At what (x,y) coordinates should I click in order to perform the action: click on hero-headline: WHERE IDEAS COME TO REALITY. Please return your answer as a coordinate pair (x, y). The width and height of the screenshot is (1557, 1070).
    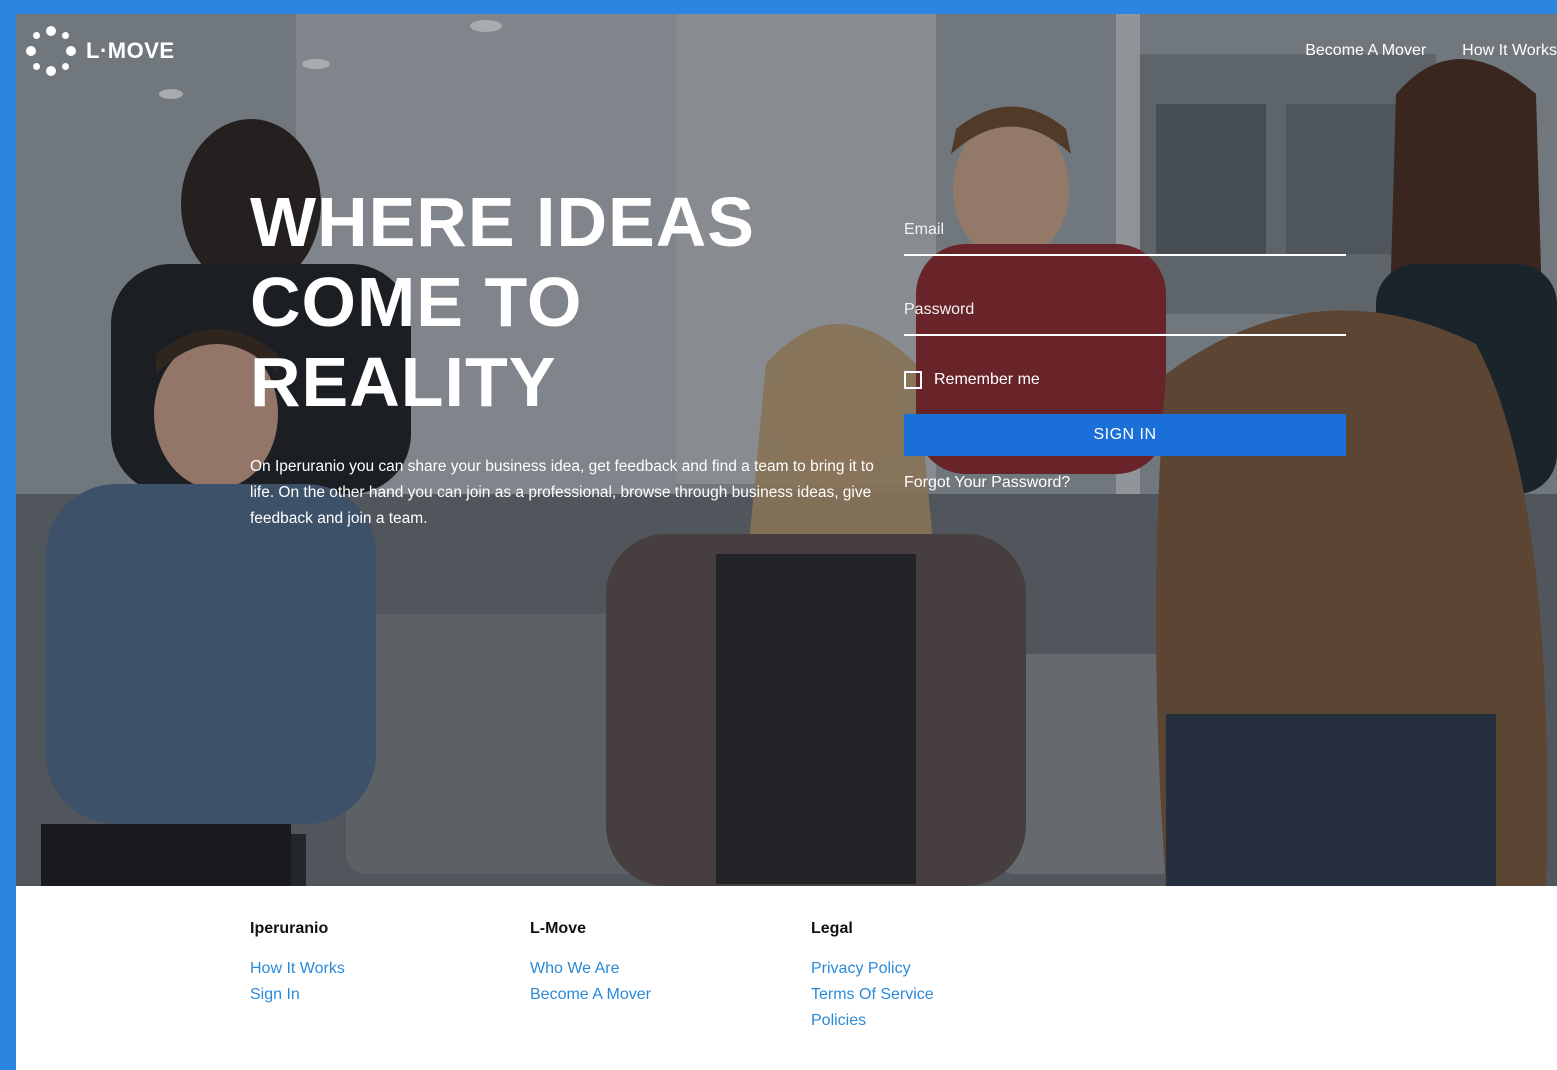
    Looking at the image, I should click on (560, 302).